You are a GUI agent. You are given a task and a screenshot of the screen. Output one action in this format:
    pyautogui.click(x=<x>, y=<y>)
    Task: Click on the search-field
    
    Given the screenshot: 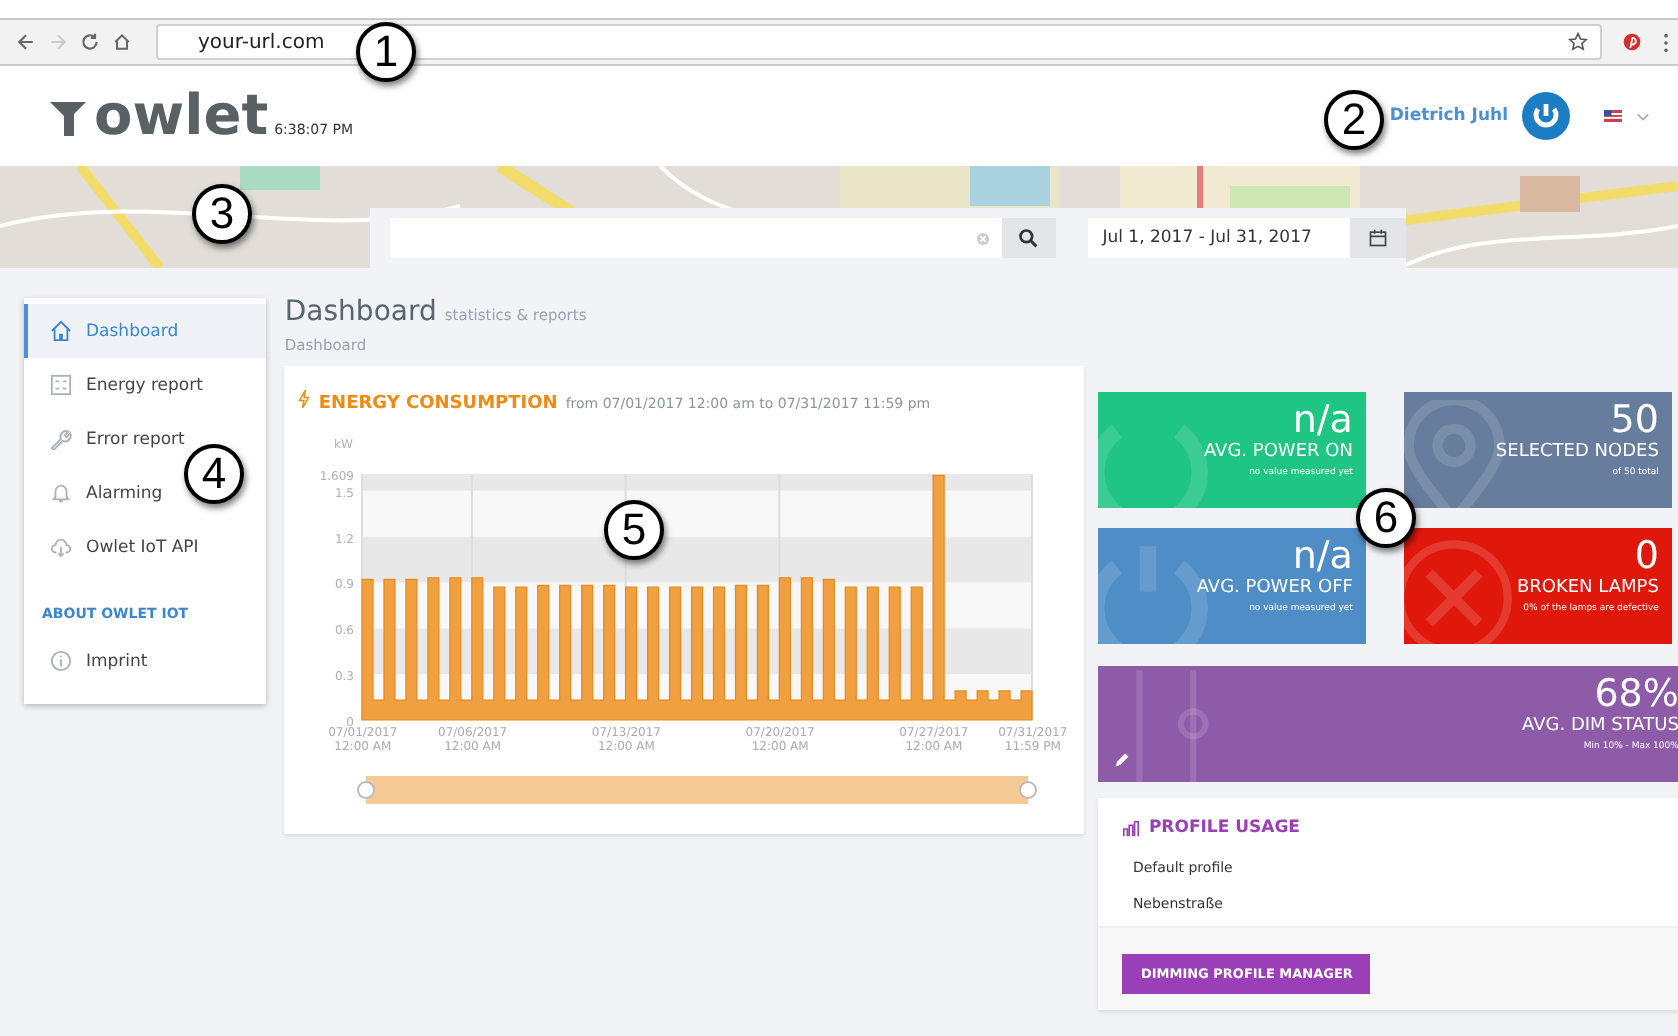 What is the action you would take?
    pyautogui.click(x=696, y=238)
    